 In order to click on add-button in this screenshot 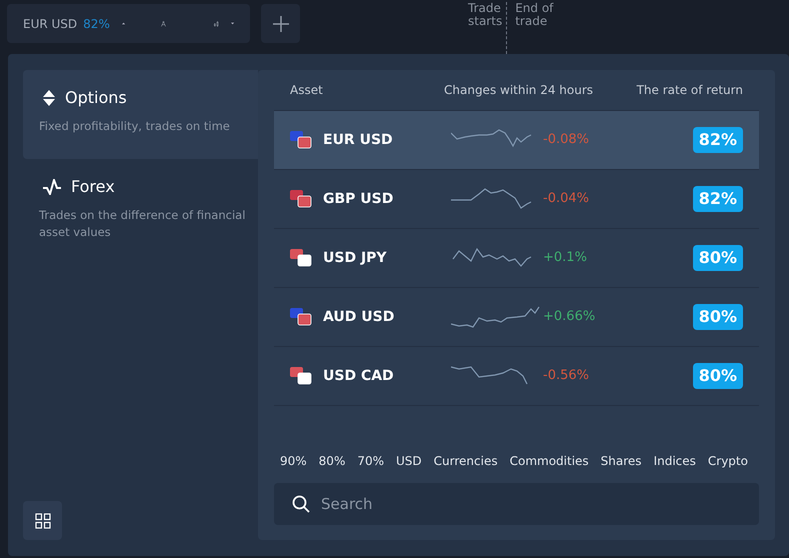, I will do `click(280, 23)`.